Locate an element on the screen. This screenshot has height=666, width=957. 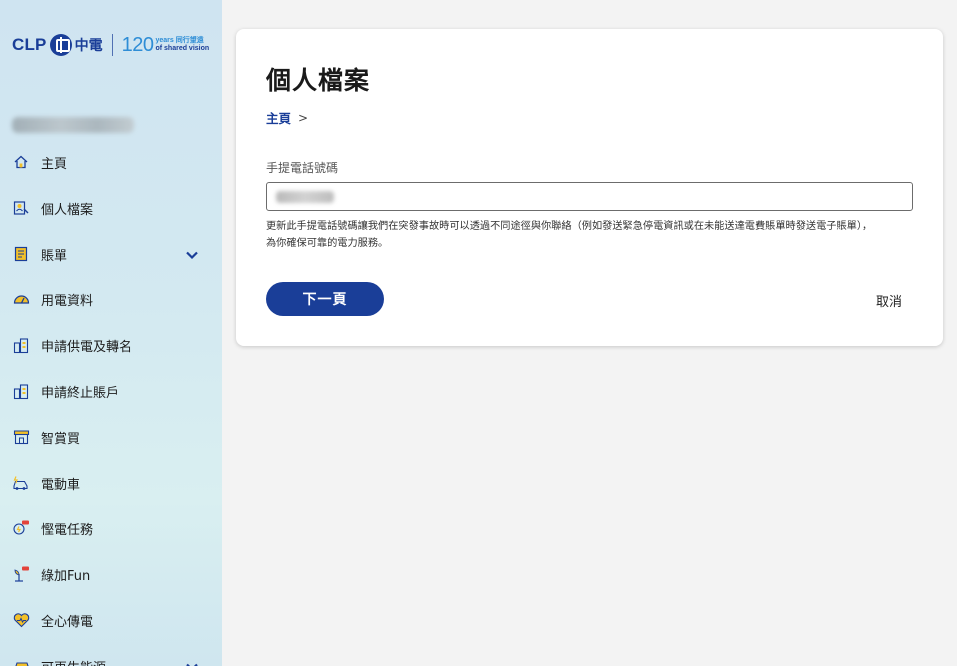
sidebar-item-label: 全心傳電 is located at coordinates (67, 622).